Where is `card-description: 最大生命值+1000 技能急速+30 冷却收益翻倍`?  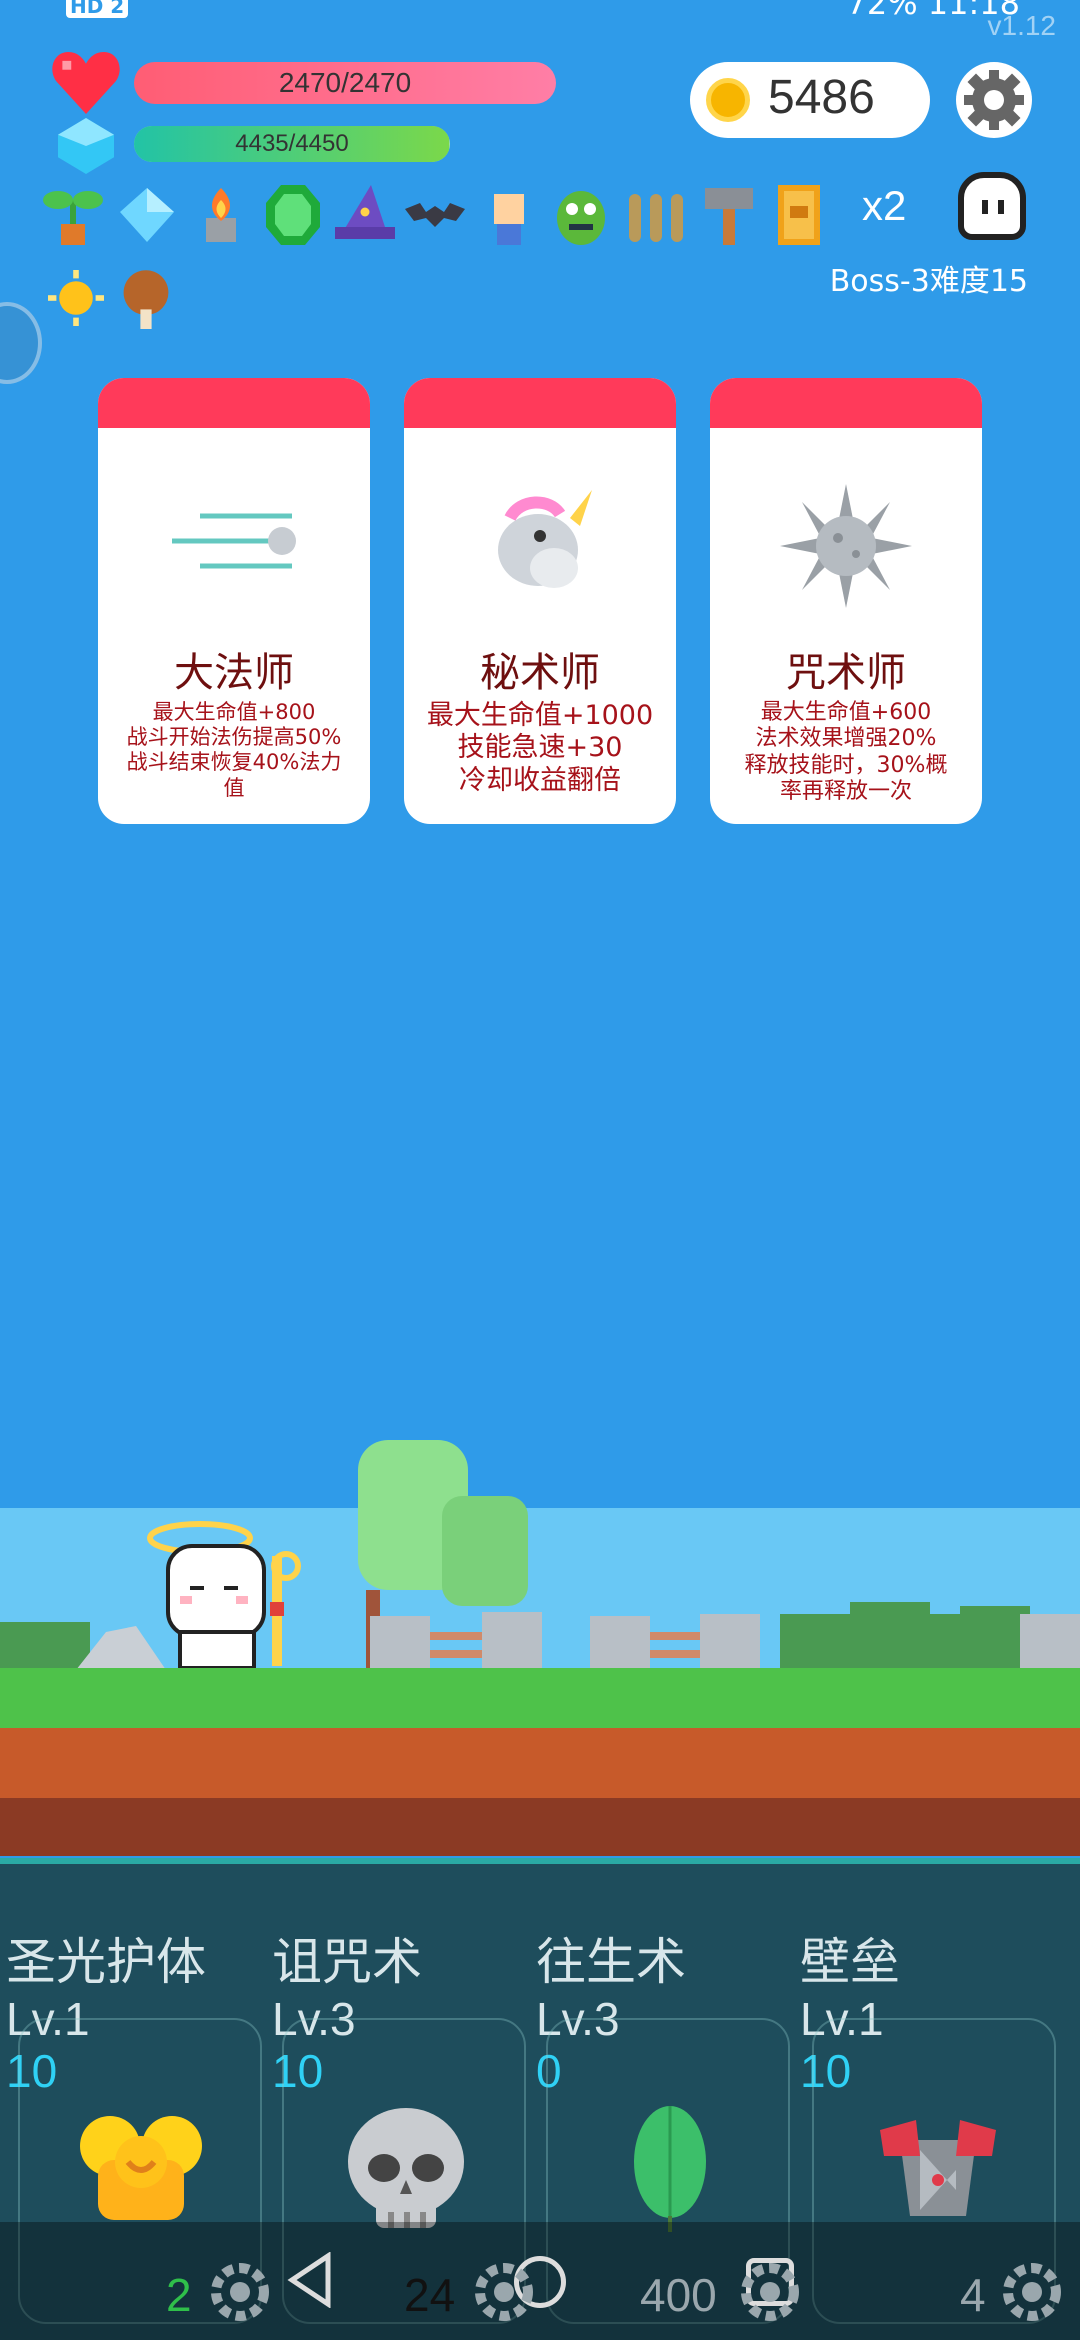
card-description: 最大生命值+1000 技能急速+30 冷却收益翻倍 is located at coordinates (540, 748).